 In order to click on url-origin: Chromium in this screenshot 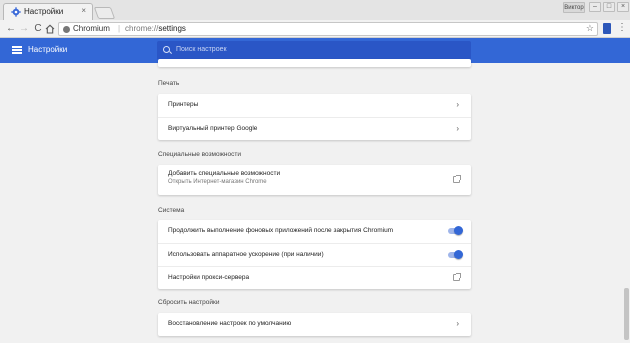, I will do `click(91, 28)`.